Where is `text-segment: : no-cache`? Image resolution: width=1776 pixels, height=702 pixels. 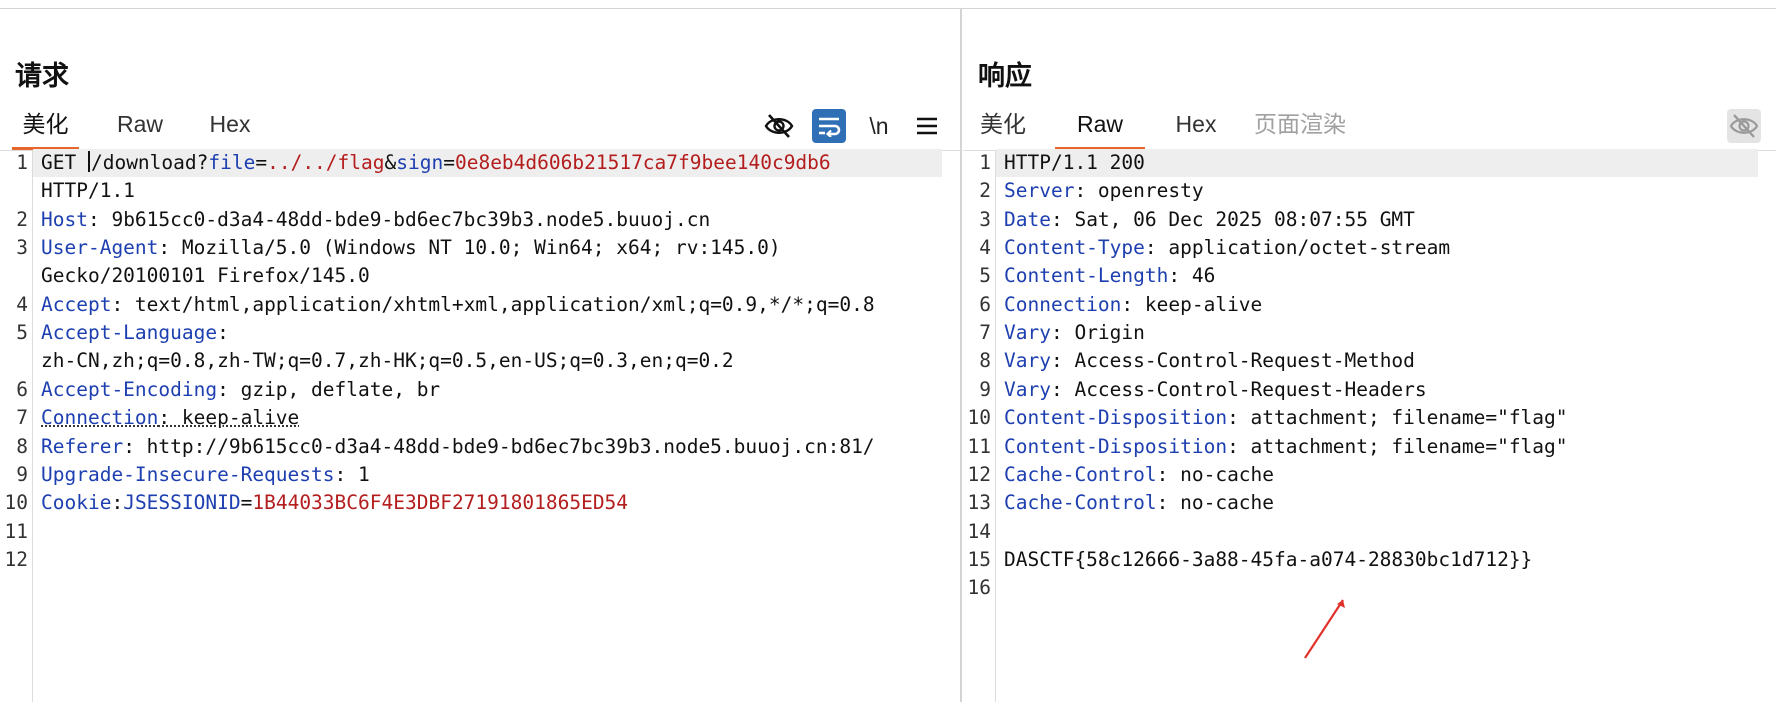 text-segment: : no-cache is located at coordinates (1215, 474).